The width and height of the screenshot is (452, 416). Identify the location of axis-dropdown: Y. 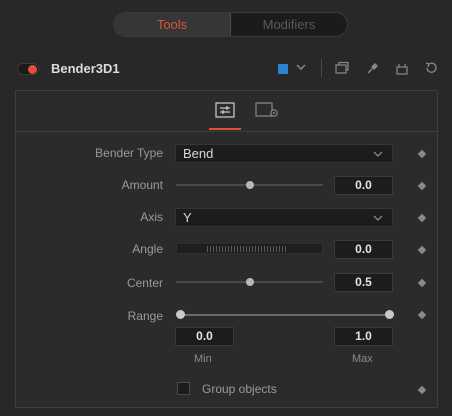
(284, 217).